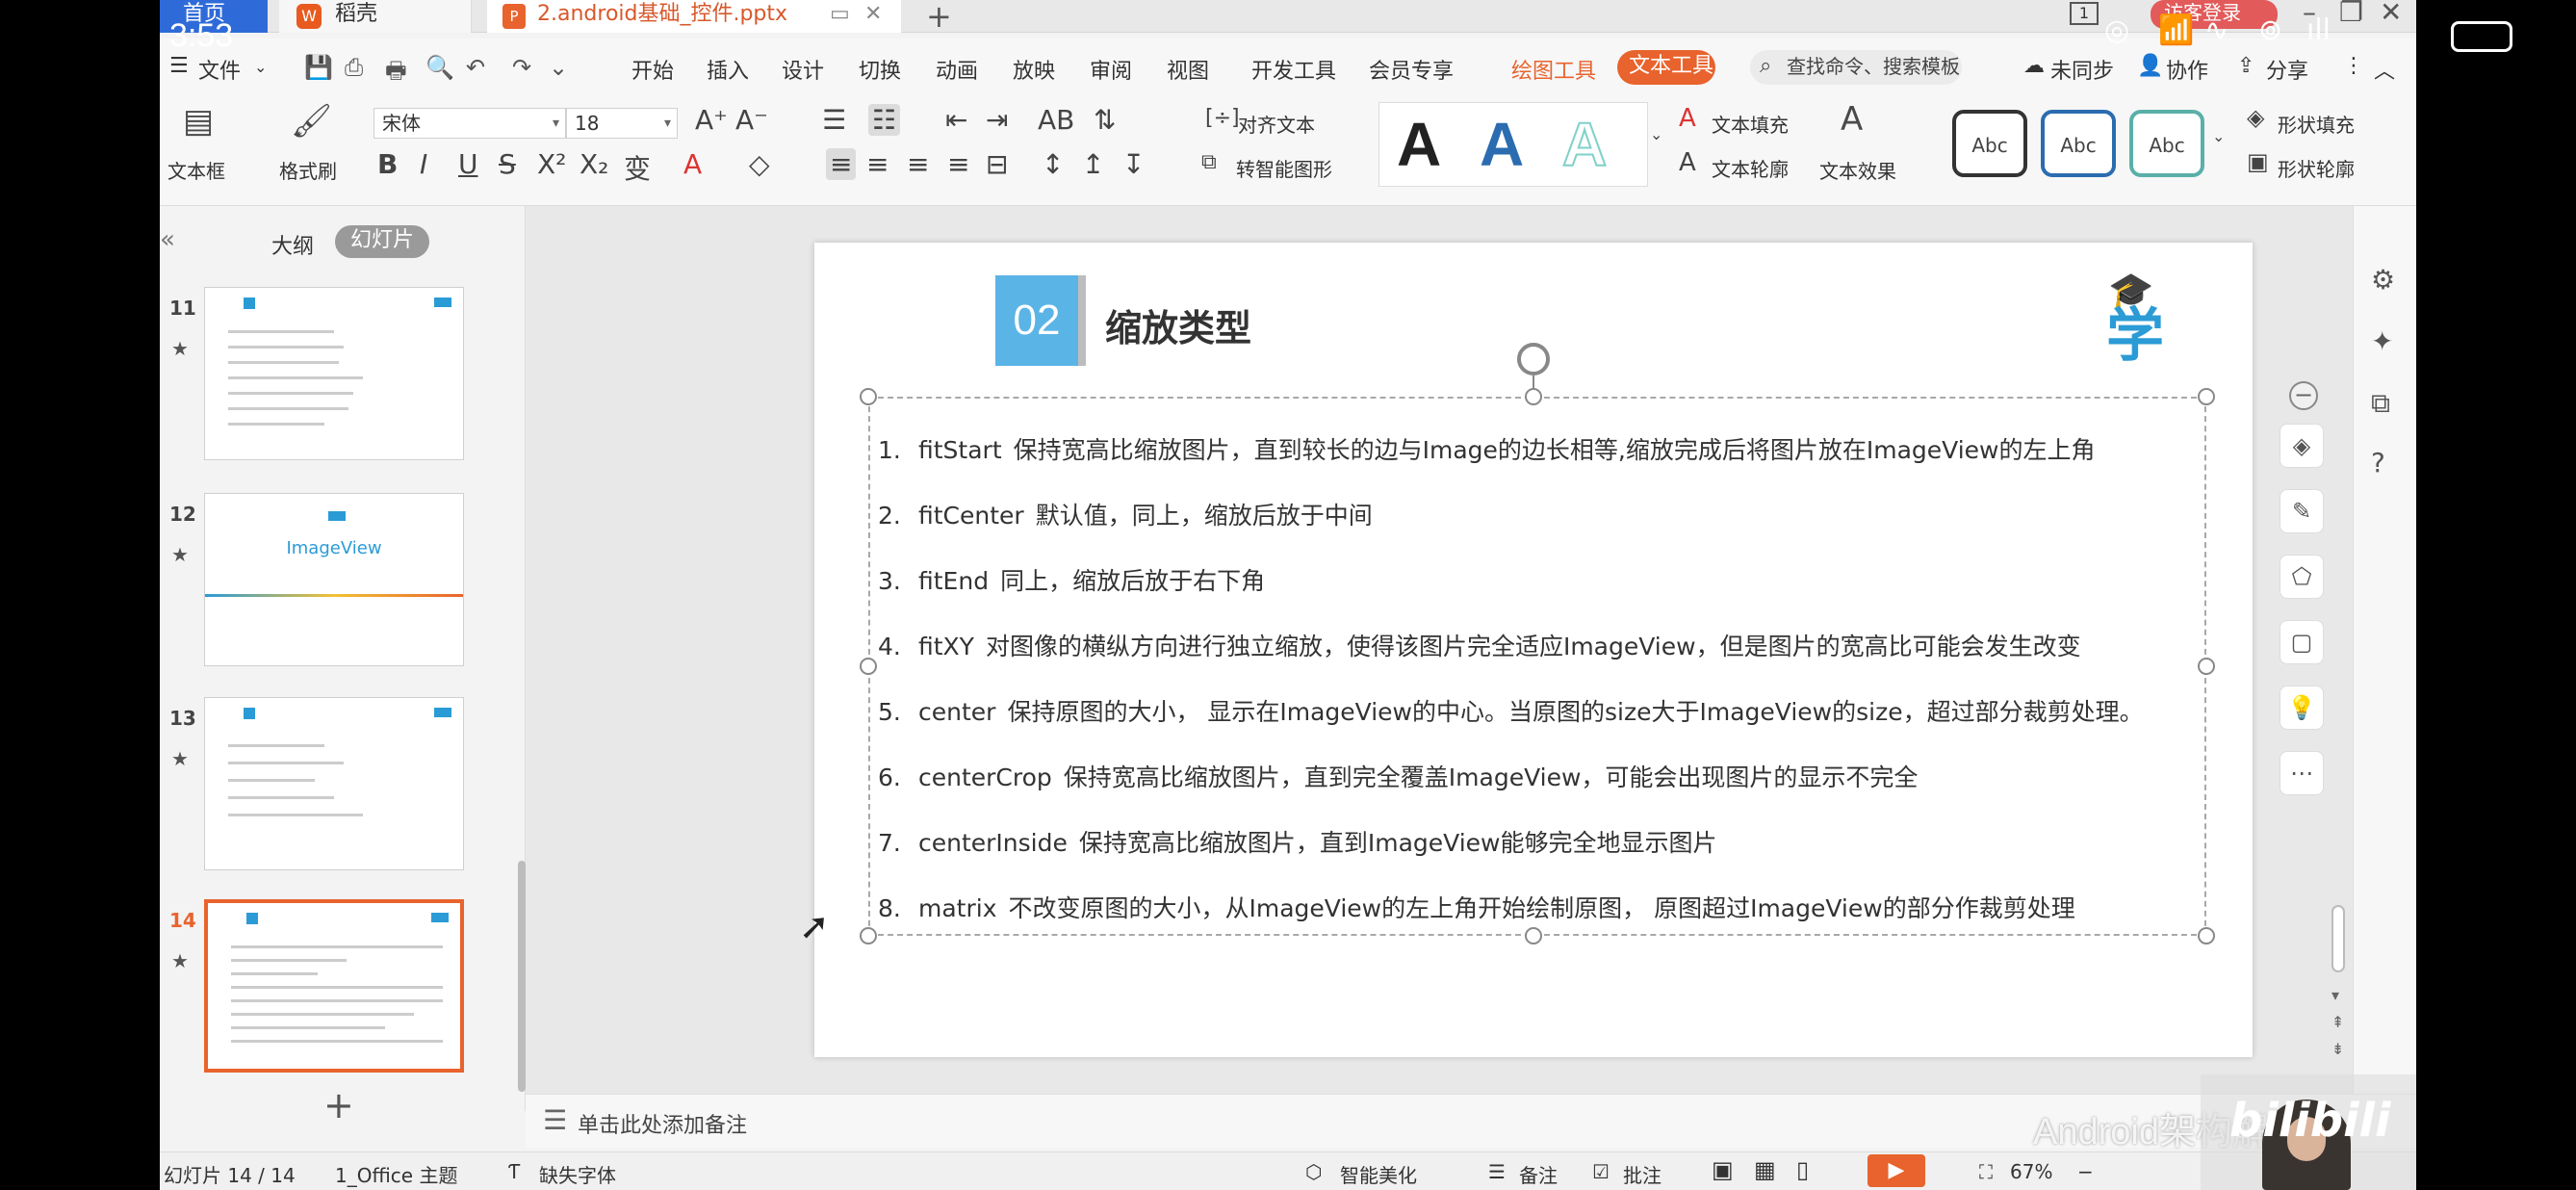 The image size is (2576, 1190). Describe the element at coordinates (663, 1124) in the screenshot. I see `notes-placeholder: 单击此处添加备注` at that location.